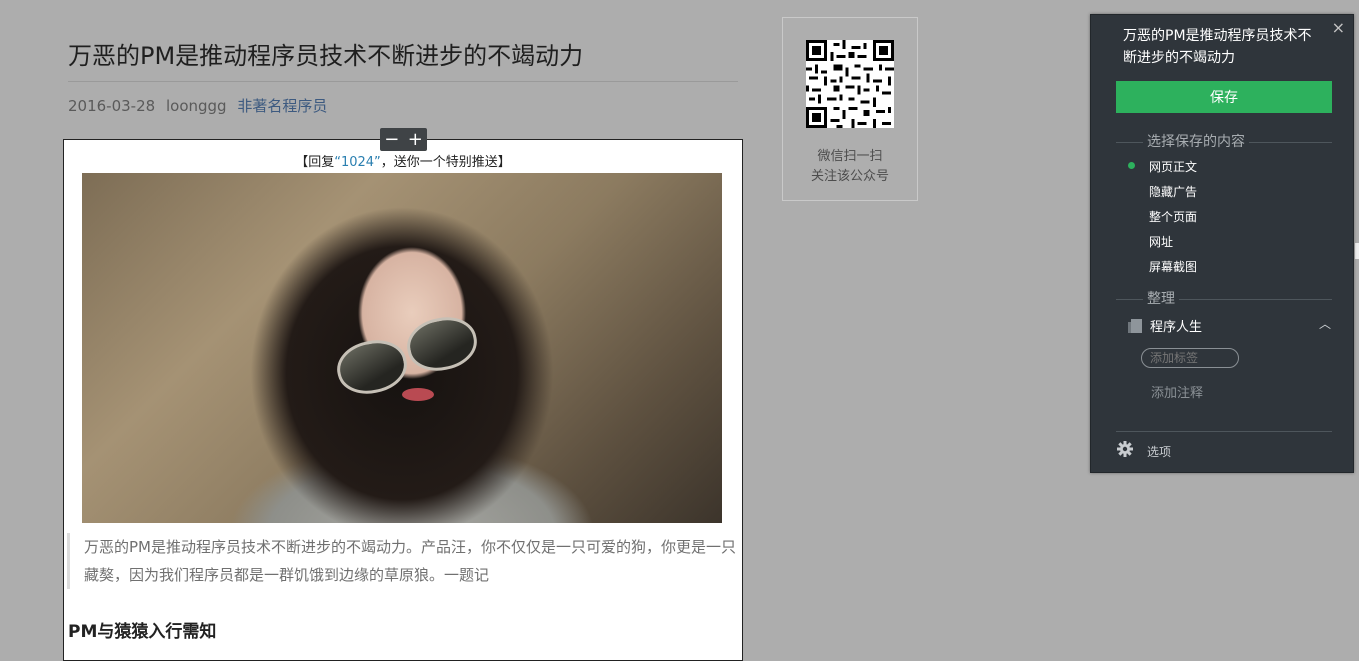  I want to click on article-date: 2016-03-28, so click(112, 106).